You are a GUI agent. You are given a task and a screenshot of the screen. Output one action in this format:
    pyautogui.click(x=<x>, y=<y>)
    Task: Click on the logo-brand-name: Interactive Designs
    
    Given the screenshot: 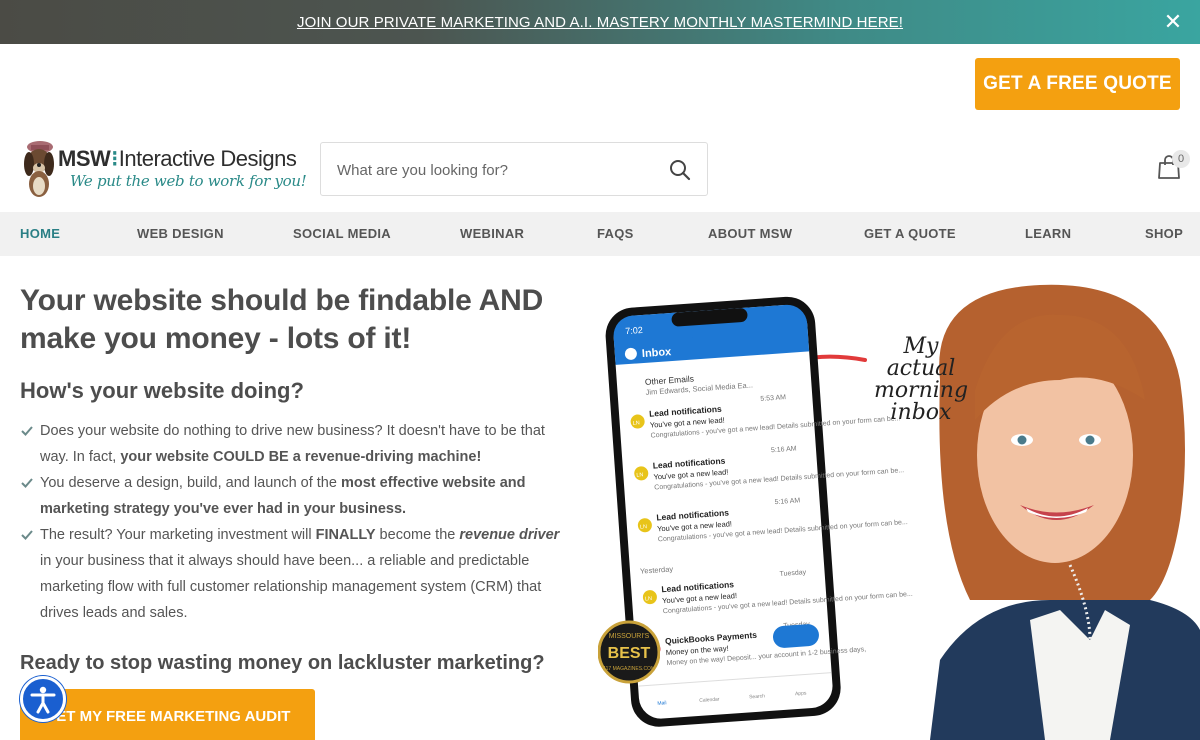 What is the action you would take?
    pyautogui.click(x=207, y=158)
    